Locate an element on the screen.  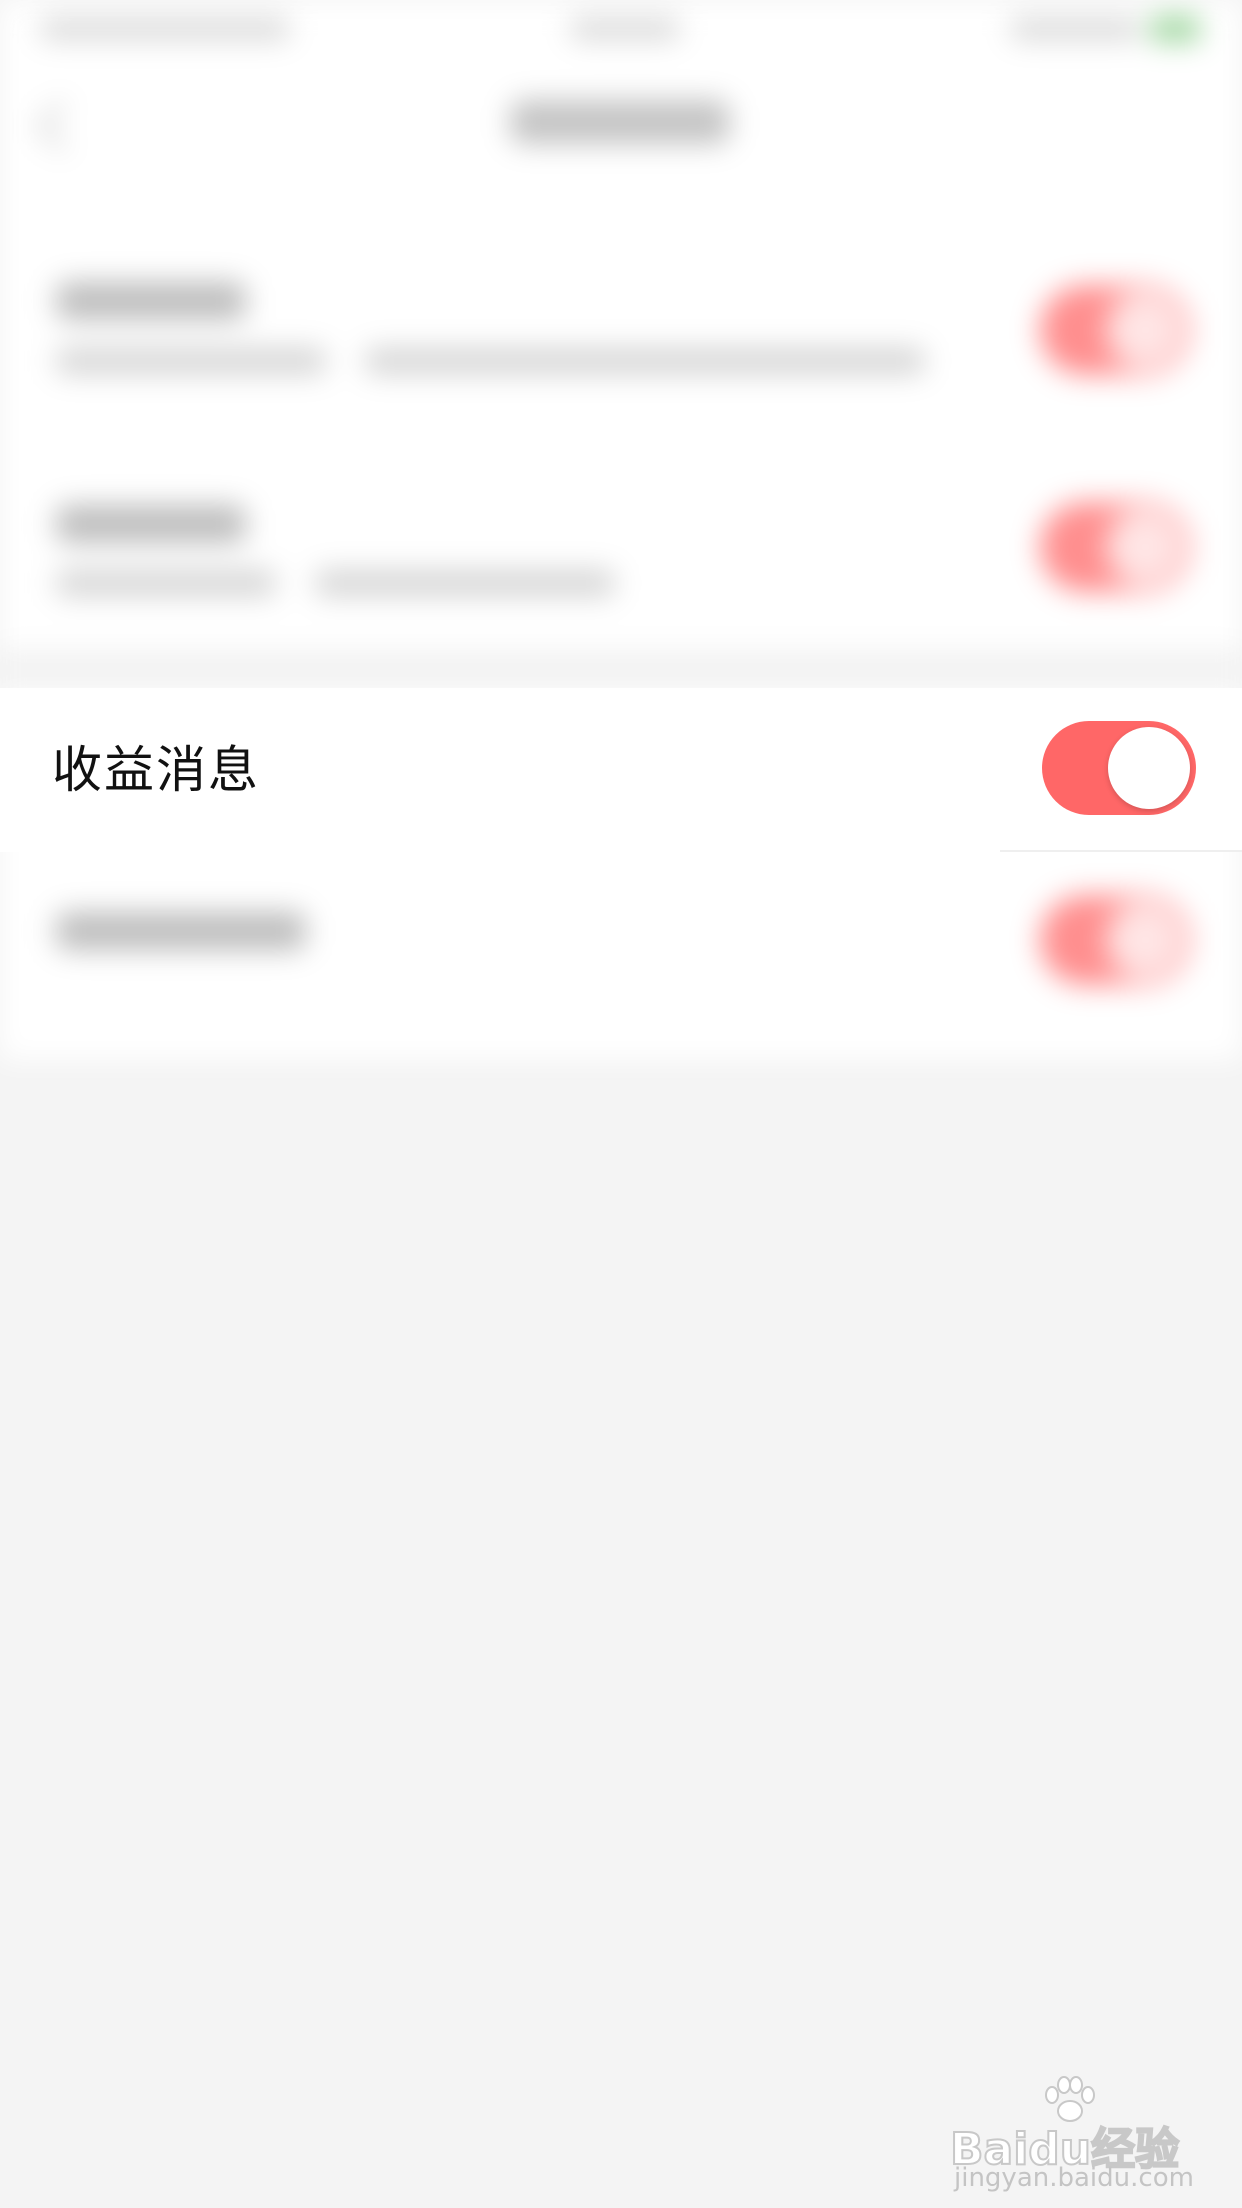
carrier-signal is located at coordinates (165, 29).